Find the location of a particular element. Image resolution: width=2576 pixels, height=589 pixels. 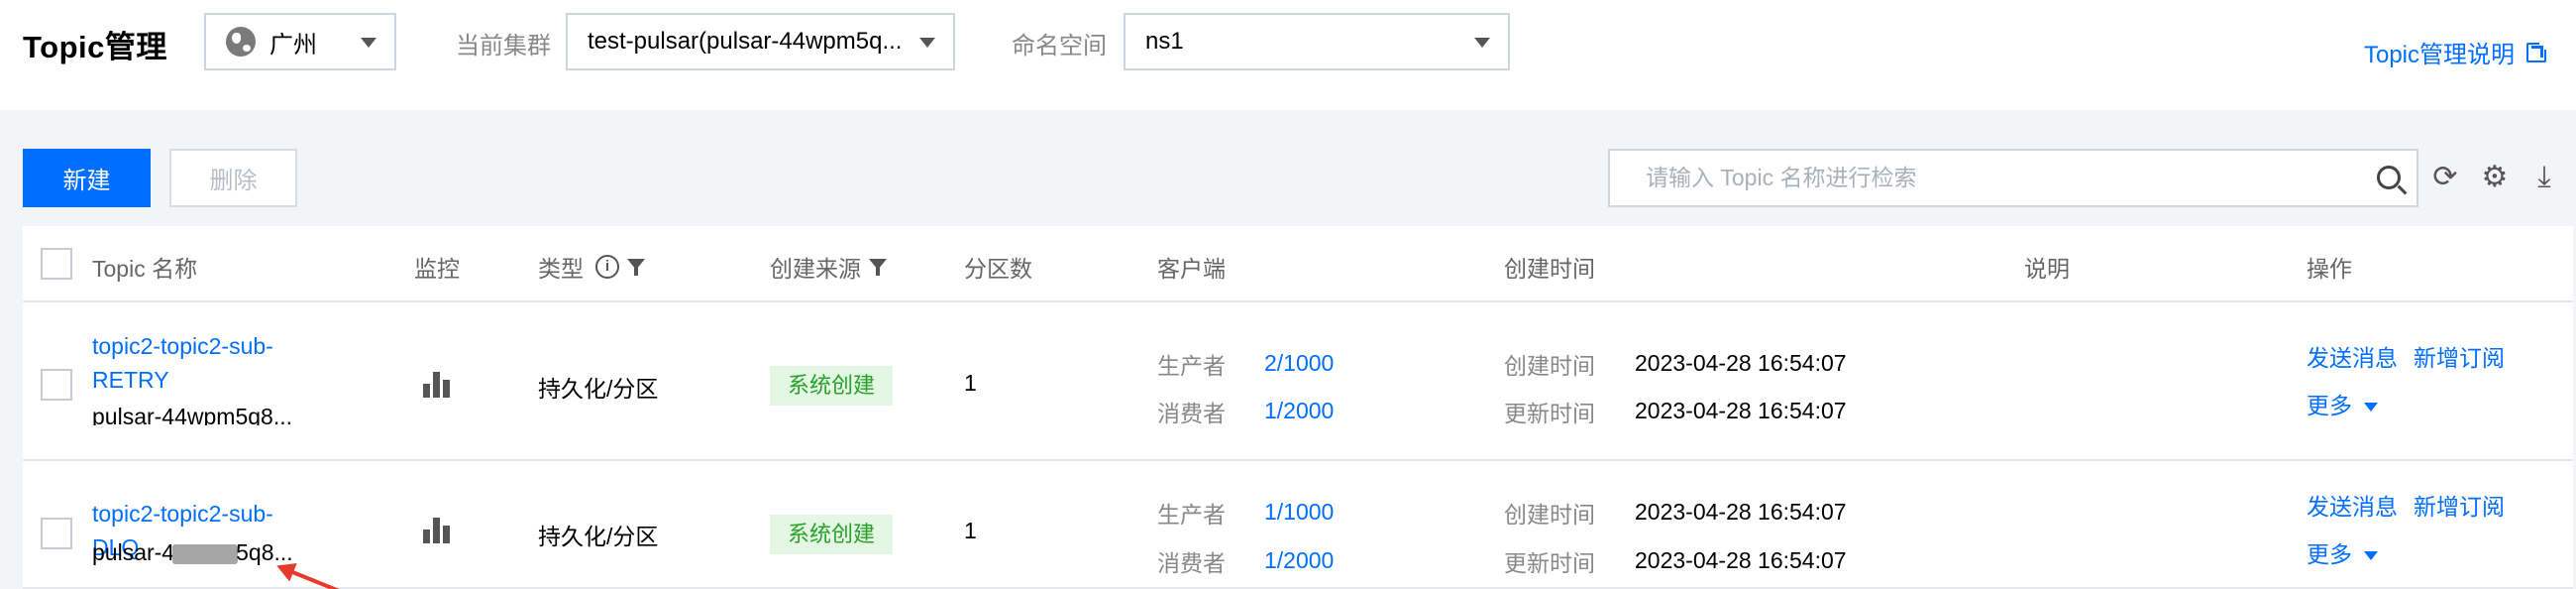

producer-count-link: 1/1000 is located at coordinates (1299, 512).